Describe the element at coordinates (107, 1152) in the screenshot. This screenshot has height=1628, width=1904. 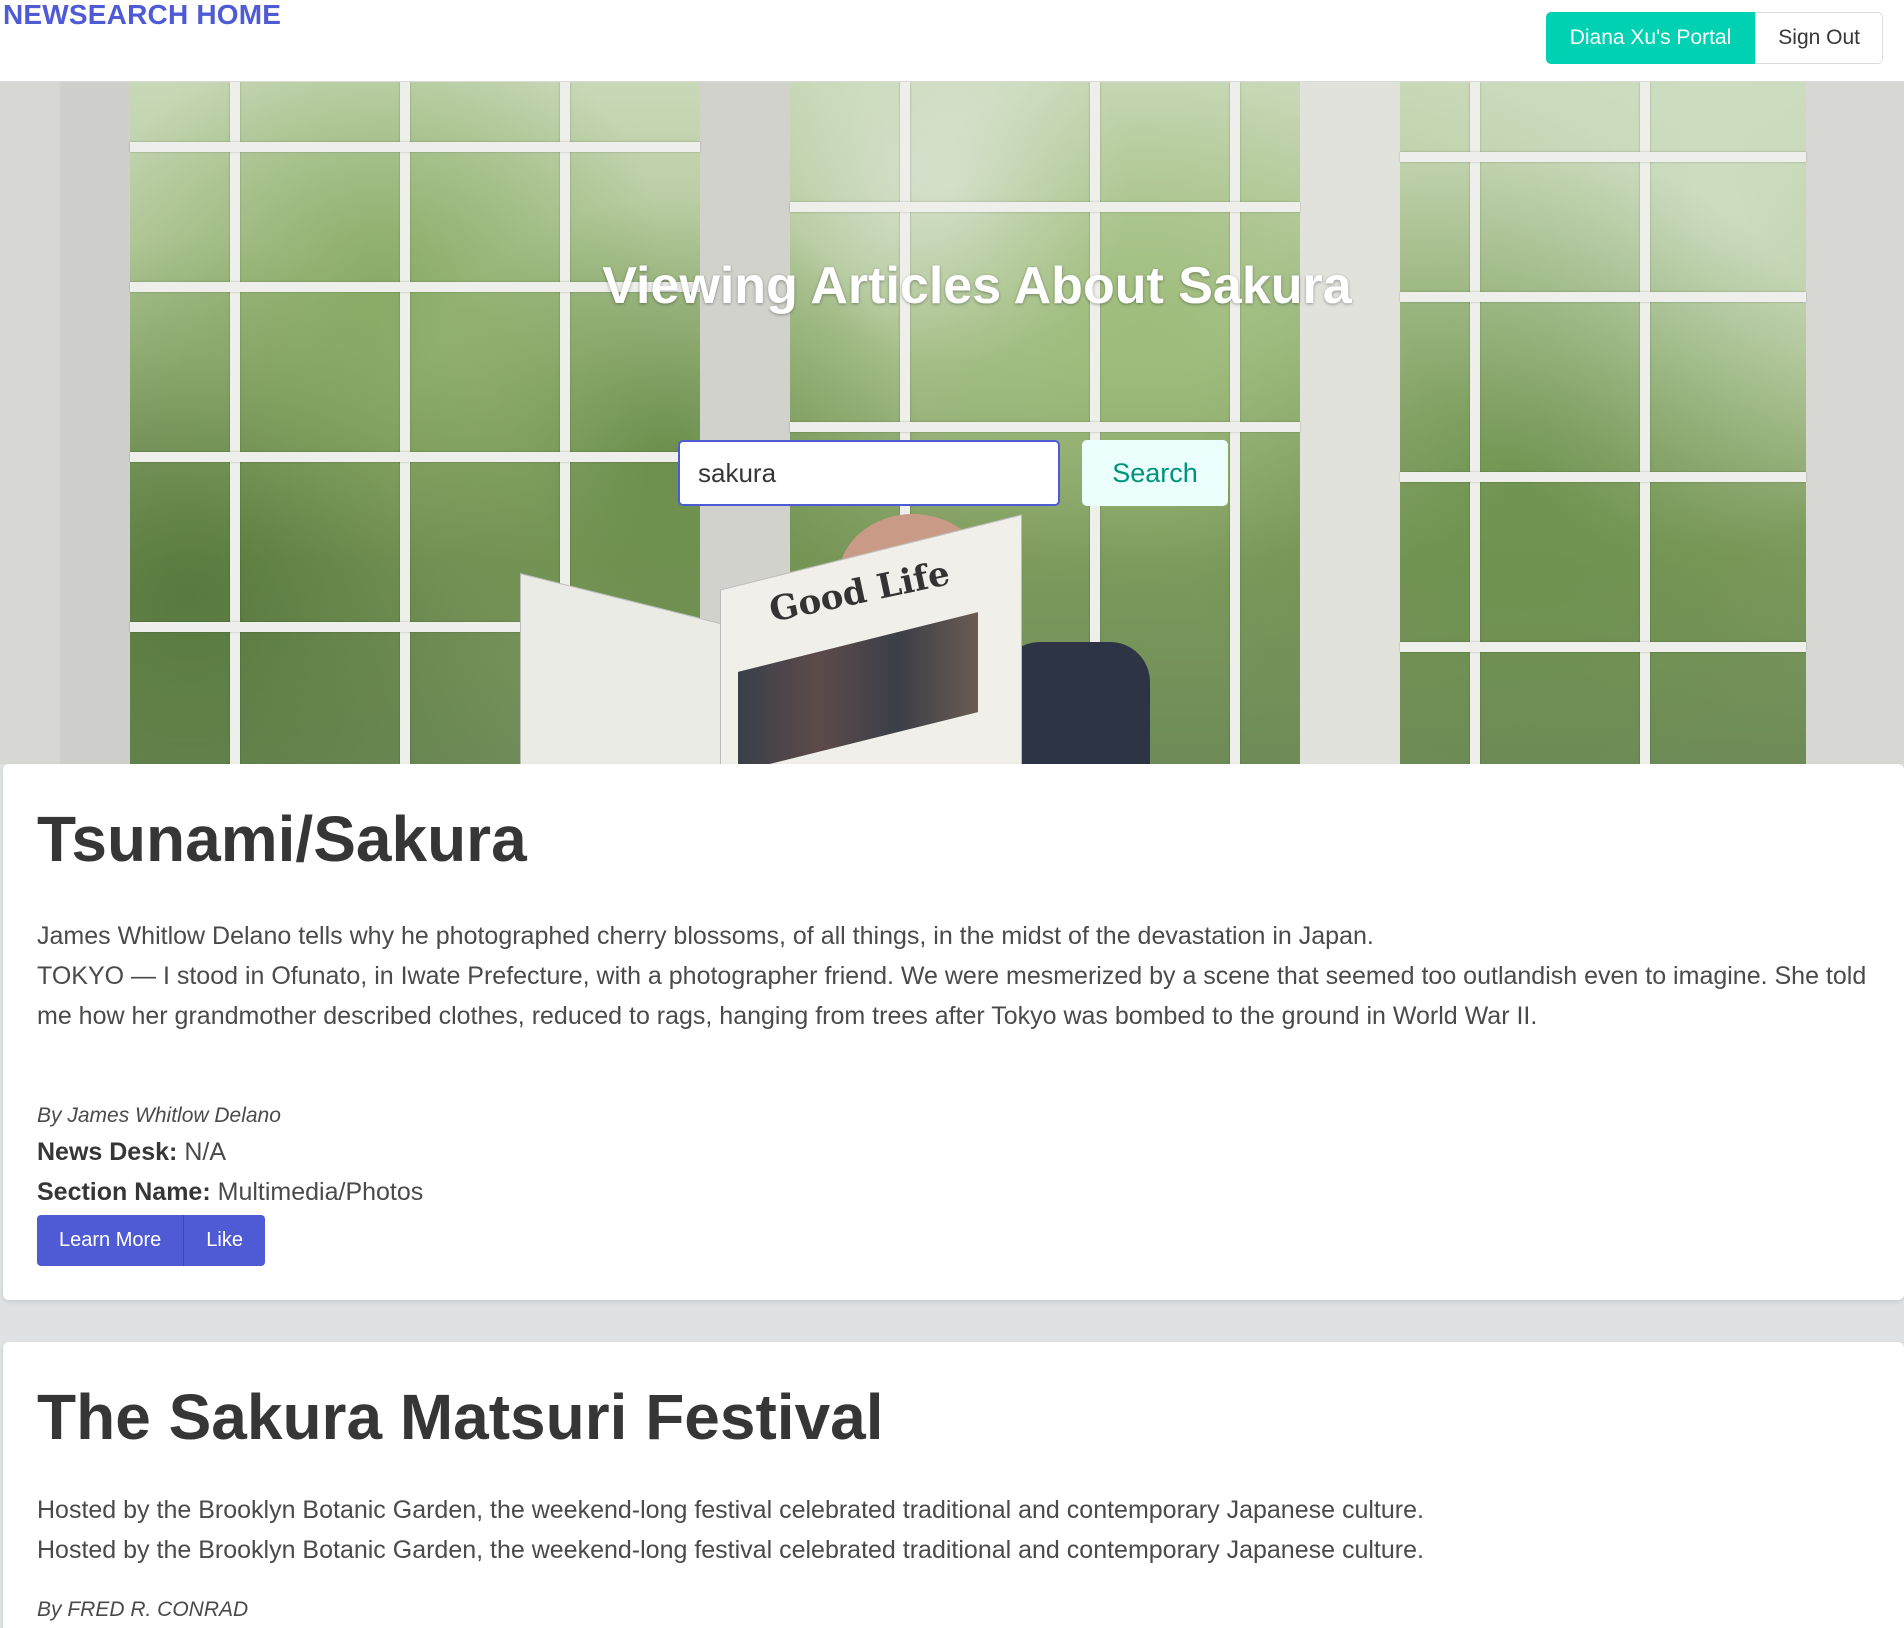
I see `news-desk-label: News Desk:` at that location.